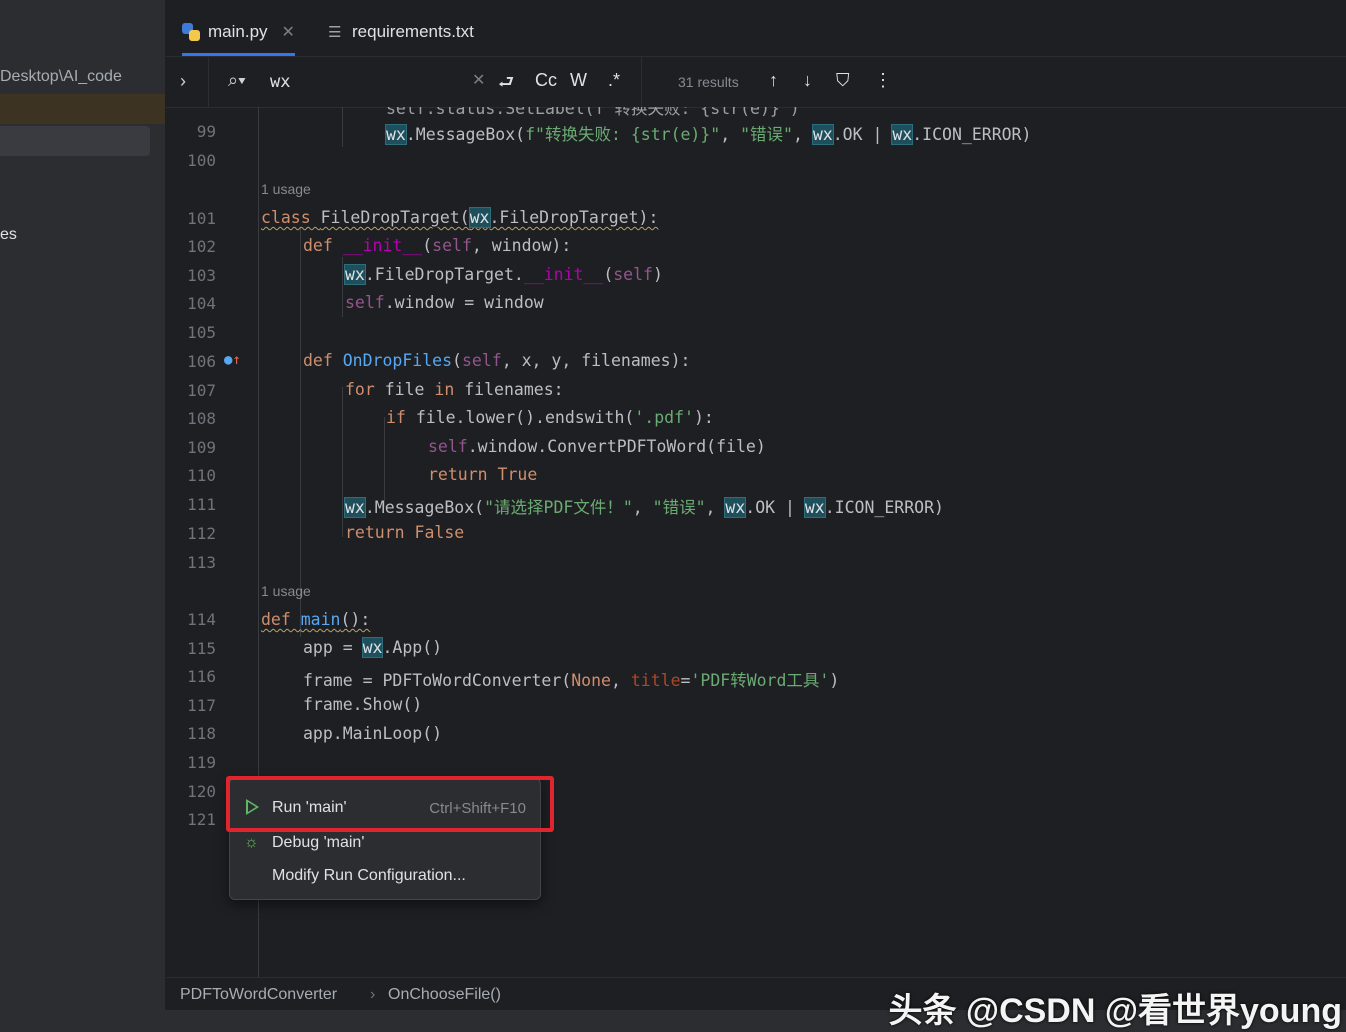 The width and height of the screenshot is (1346, 1032). What do you see at coordinates (191, 32) in the screenshot?
I see `python-file-icon` at bounding box center [191, 32].